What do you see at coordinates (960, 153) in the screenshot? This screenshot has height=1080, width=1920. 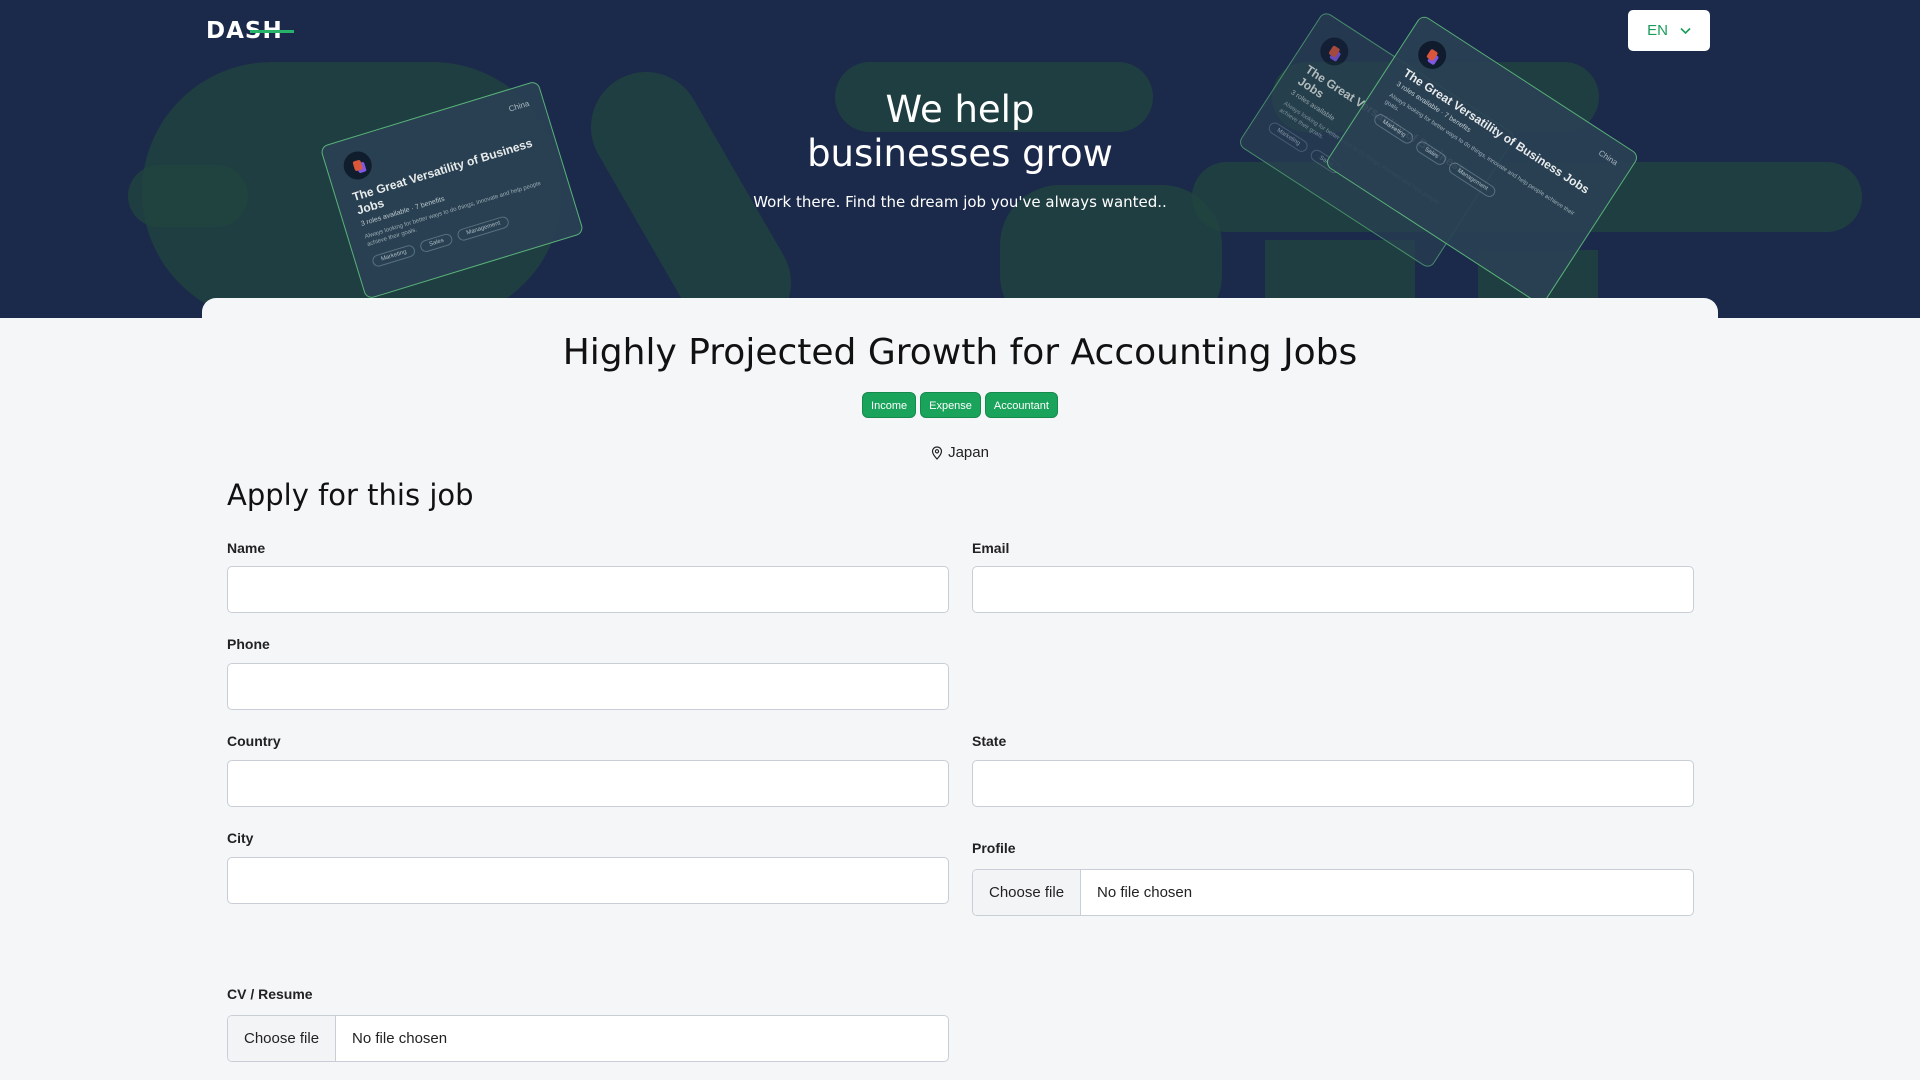 I see `hero-title-line: businesses grow` at bounding box center [960, 153].